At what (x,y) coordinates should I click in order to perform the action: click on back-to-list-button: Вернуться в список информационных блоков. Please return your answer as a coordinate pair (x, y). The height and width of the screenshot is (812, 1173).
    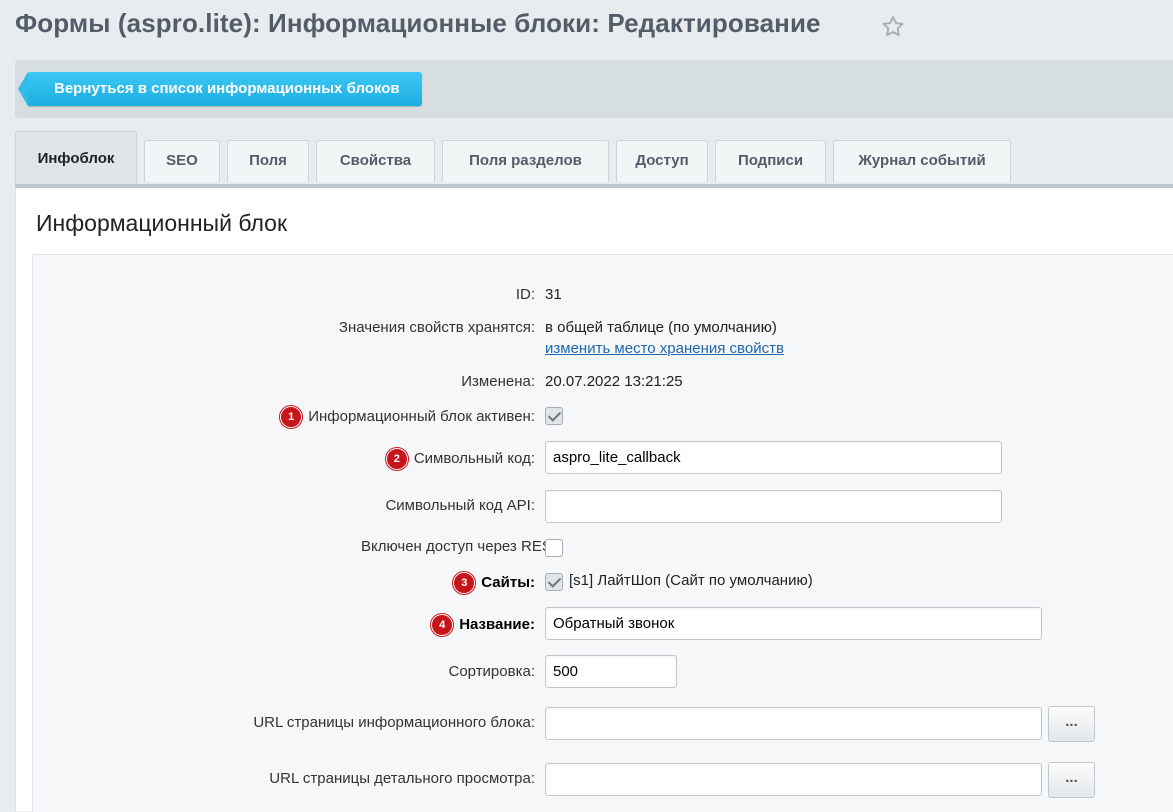
    Looking at the image, I should click on (220, 89).